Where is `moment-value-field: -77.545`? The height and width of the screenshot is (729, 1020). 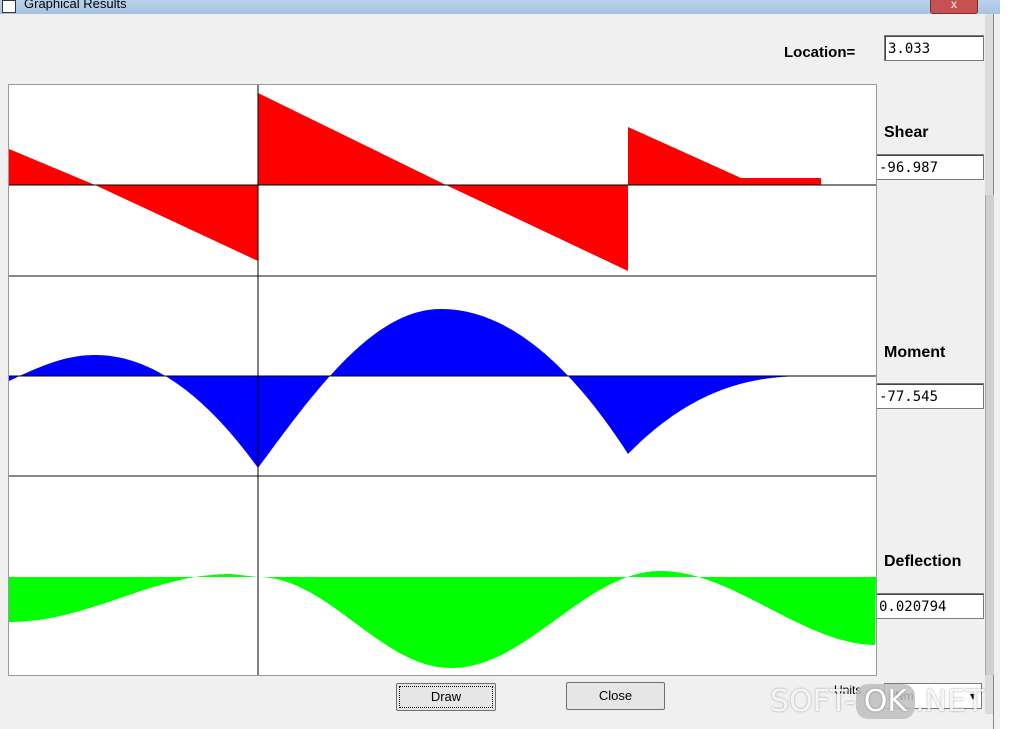
moment-value-field: -77.545 is located at coordinates (929, 396).